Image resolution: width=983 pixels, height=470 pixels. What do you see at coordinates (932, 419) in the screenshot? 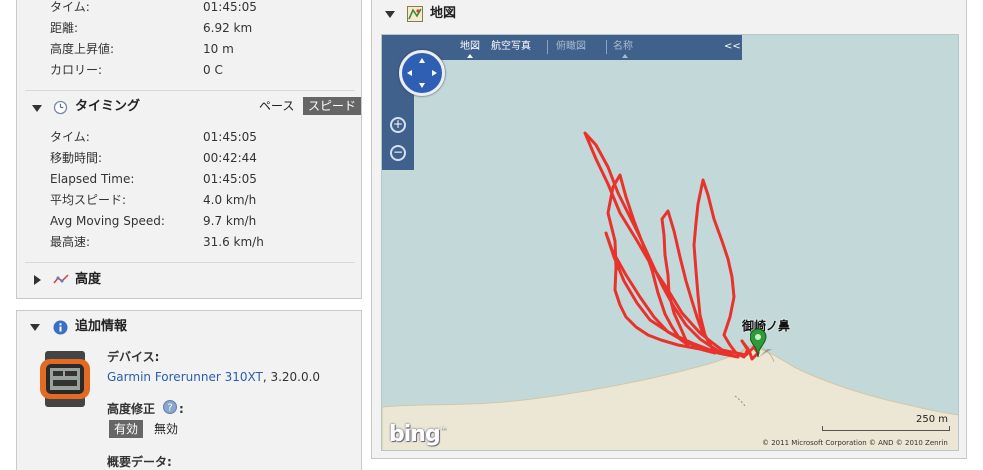
I see `scale-label: 250 m` at bounding box center [932, 419].